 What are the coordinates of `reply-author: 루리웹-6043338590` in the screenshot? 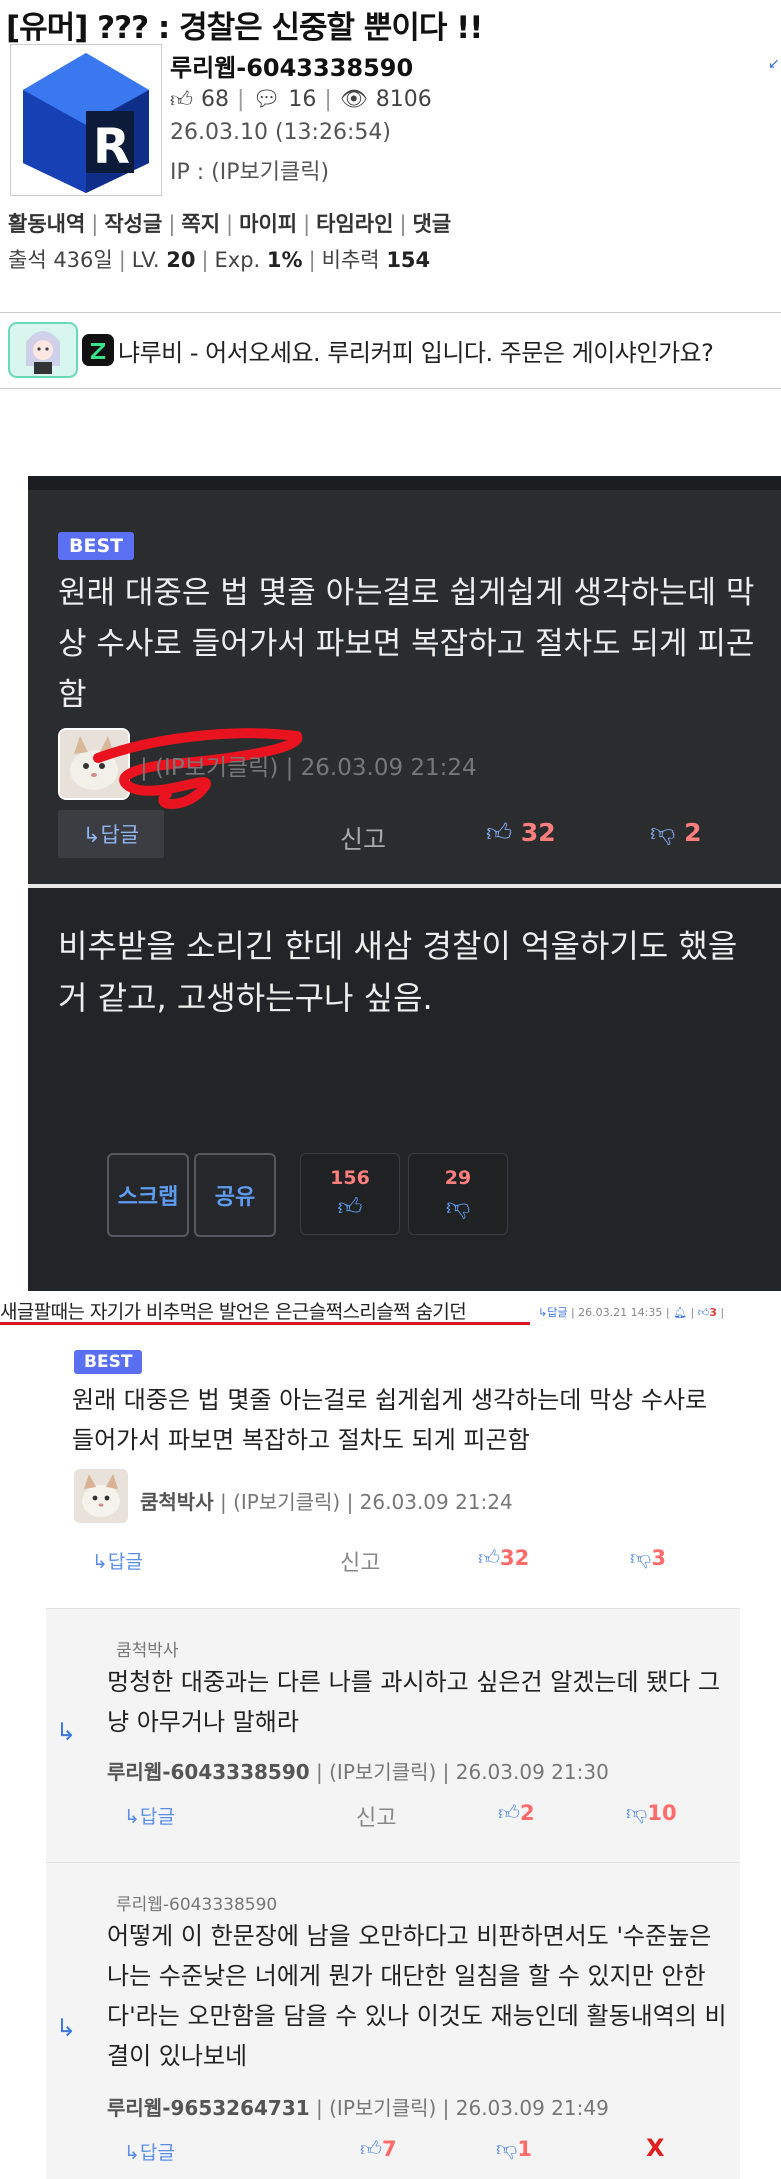 It's located at (208, 1772).